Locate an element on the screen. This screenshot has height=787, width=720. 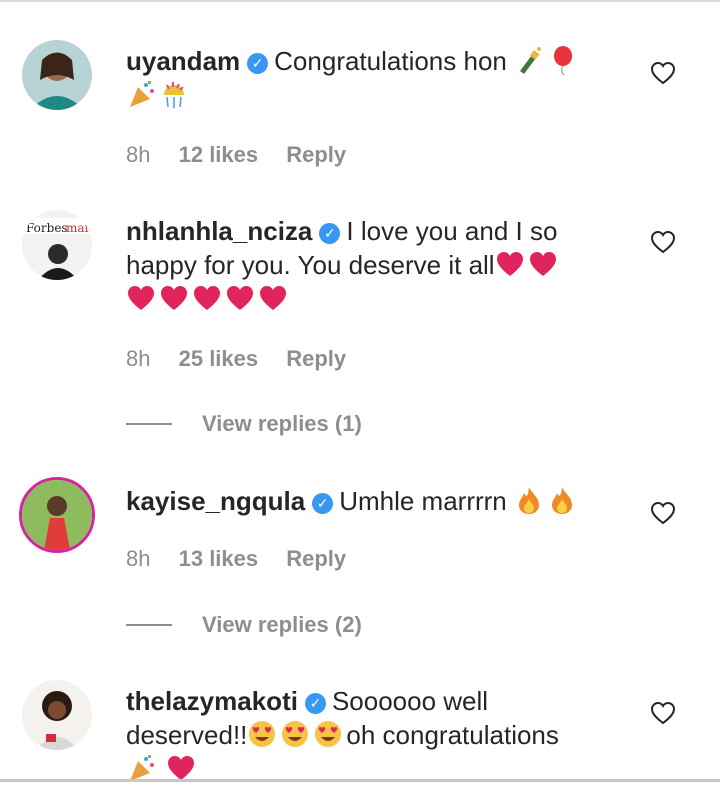
comment-meta: 8h 12 likes Reply is located at coordinates (247, 155).